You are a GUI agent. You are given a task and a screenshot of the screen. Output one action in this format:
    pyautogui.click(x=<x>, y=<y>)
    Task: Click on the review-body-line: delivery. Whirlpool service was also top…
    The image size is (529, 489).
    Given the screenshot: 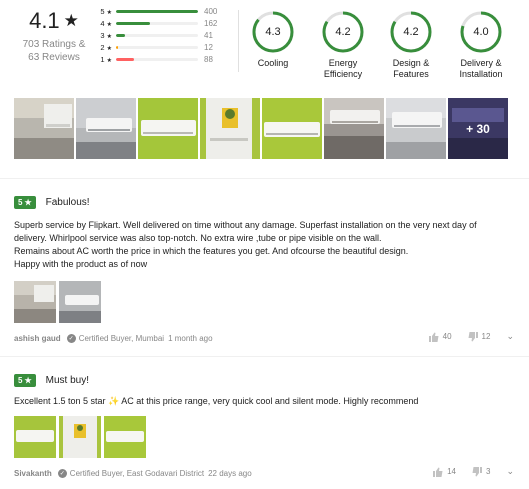 What is the action you would take?
    pyautogui.click(x=198, y=238)
    